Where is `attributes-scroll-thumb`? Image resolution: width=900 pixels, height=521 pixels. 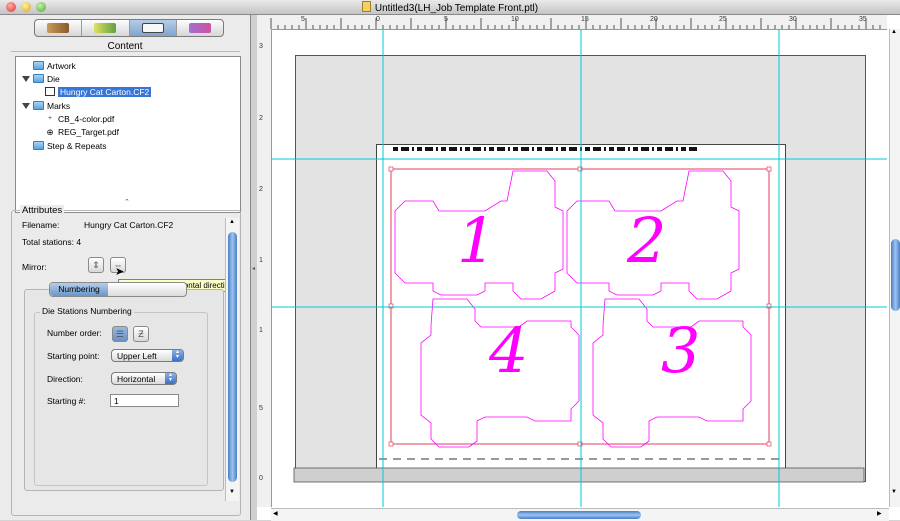 attributes-scroll-thumb is located at coordinates (232, 357).